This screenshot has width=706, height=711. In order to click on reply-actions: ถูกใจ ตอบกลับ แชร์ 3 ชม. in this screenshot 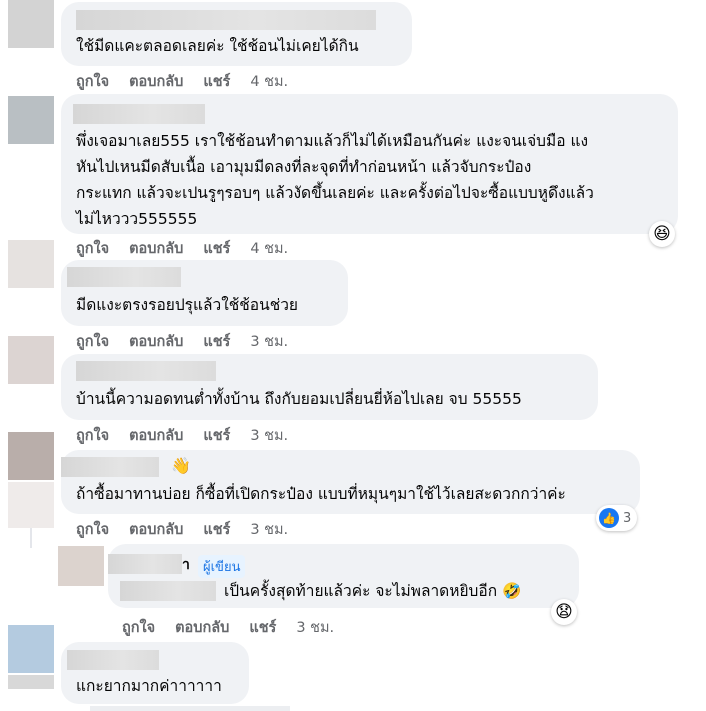, I will do `click(238, 627)`.